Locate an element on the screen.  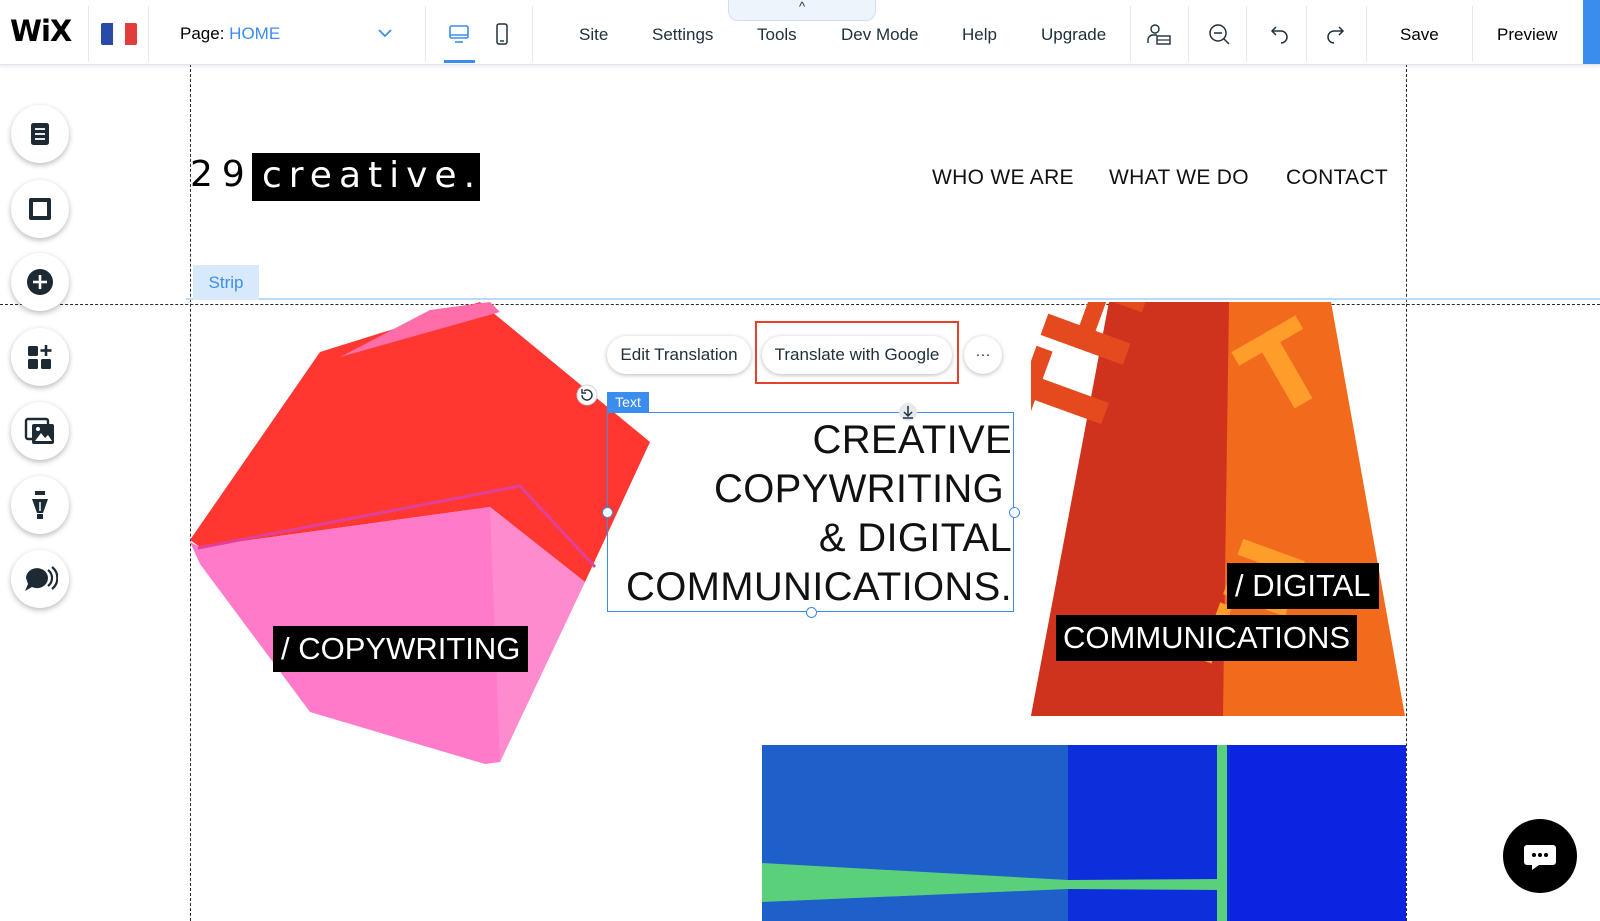
chat-button is located at coordinates (40, 579).